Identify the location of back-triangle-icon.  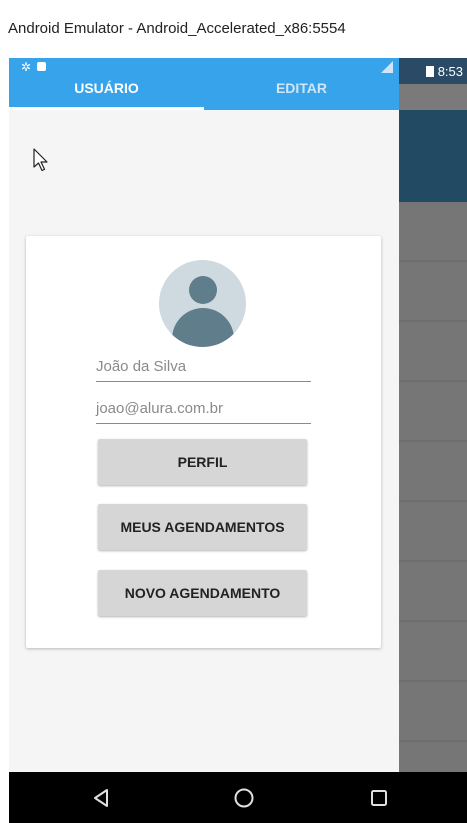
(101, 797).